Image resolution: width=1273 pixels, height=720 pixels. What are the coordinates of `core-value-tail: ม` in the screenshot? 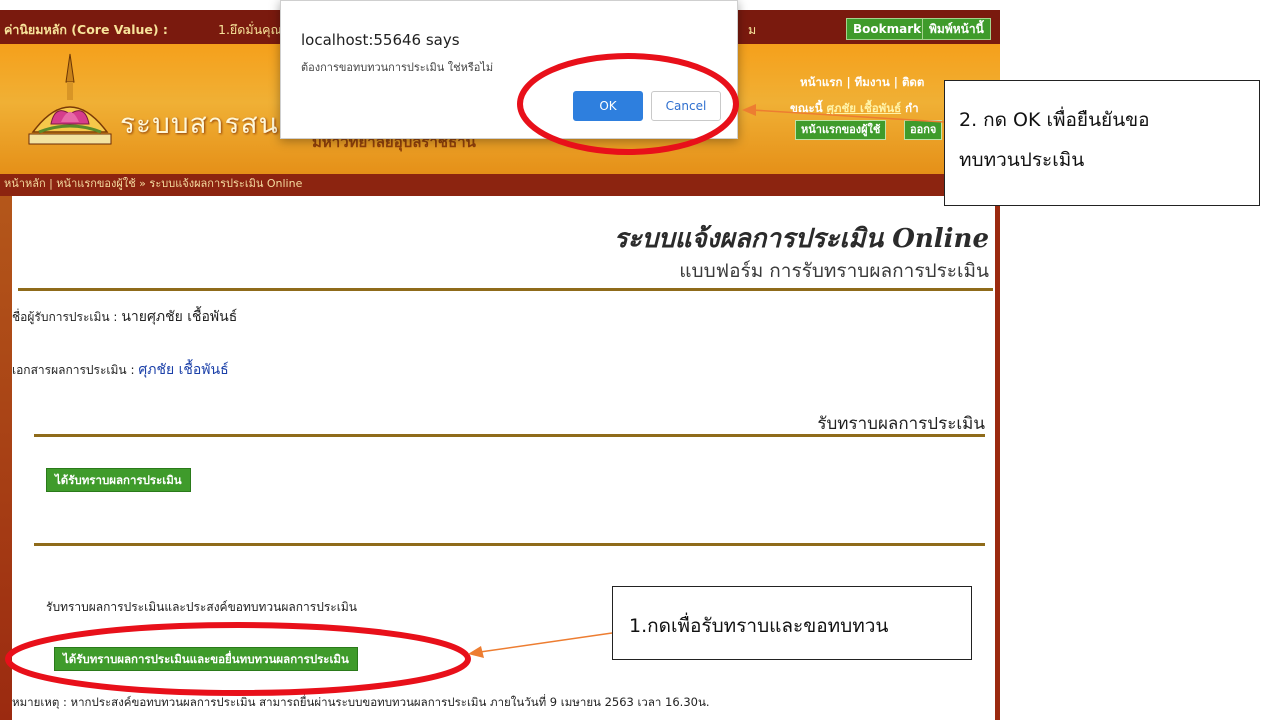 It's located at (752, 29).